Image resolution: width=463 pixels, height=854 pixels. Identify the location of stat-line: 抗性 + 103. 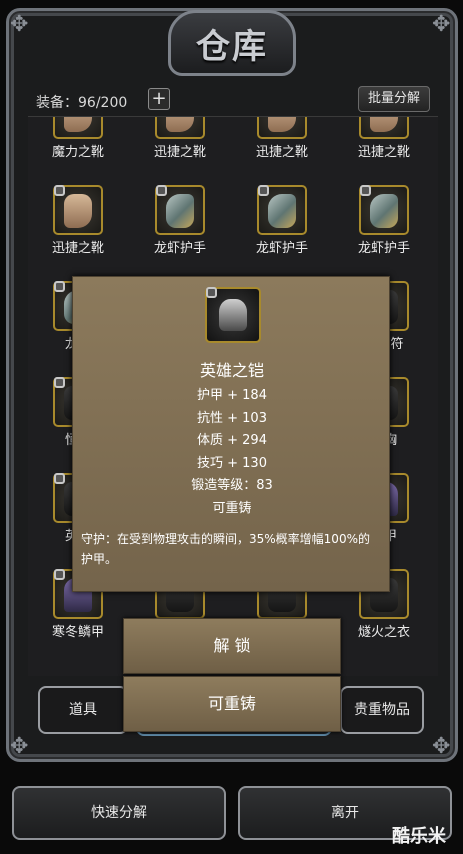
(232, 418).